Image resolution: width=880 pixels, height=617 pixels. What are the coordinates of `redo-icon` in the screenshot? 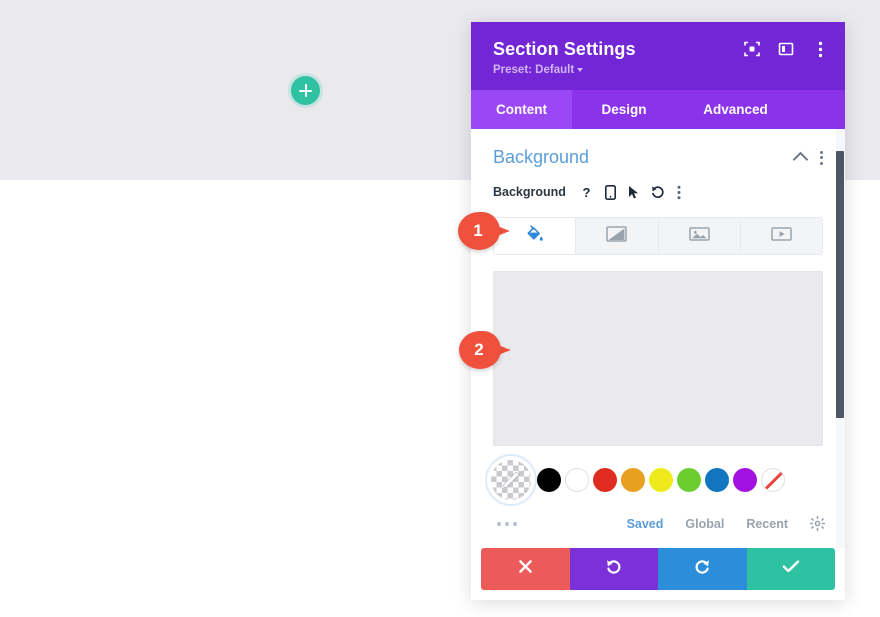 It's located at (702, 569).